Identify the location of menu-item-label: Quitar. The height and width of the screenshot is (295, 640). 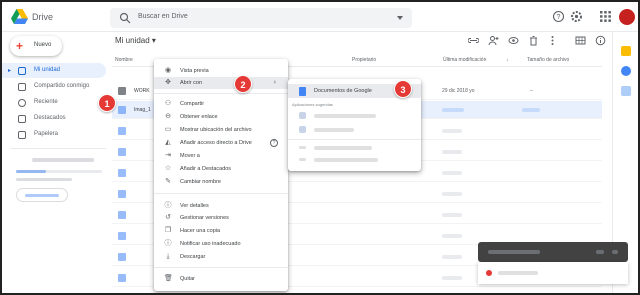
(187, 279).